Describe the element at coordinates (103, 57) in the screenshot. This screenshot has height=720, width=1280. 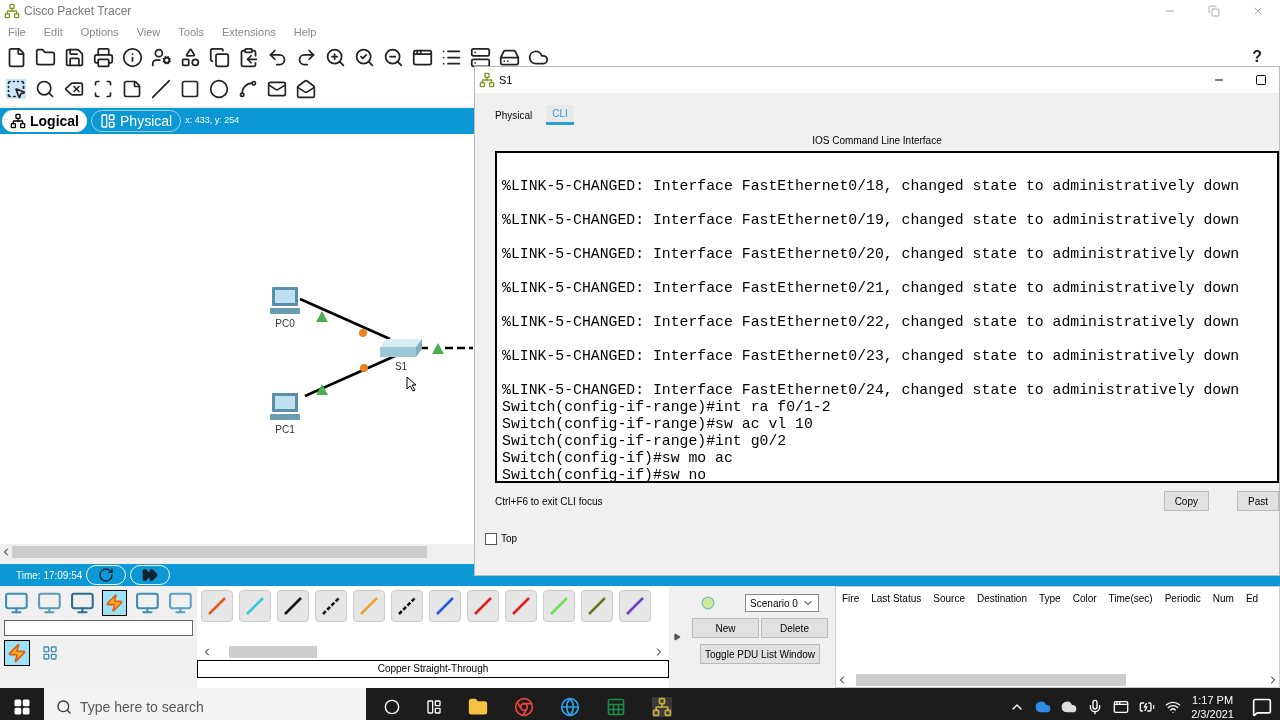
I see `printer-icon` at that location.